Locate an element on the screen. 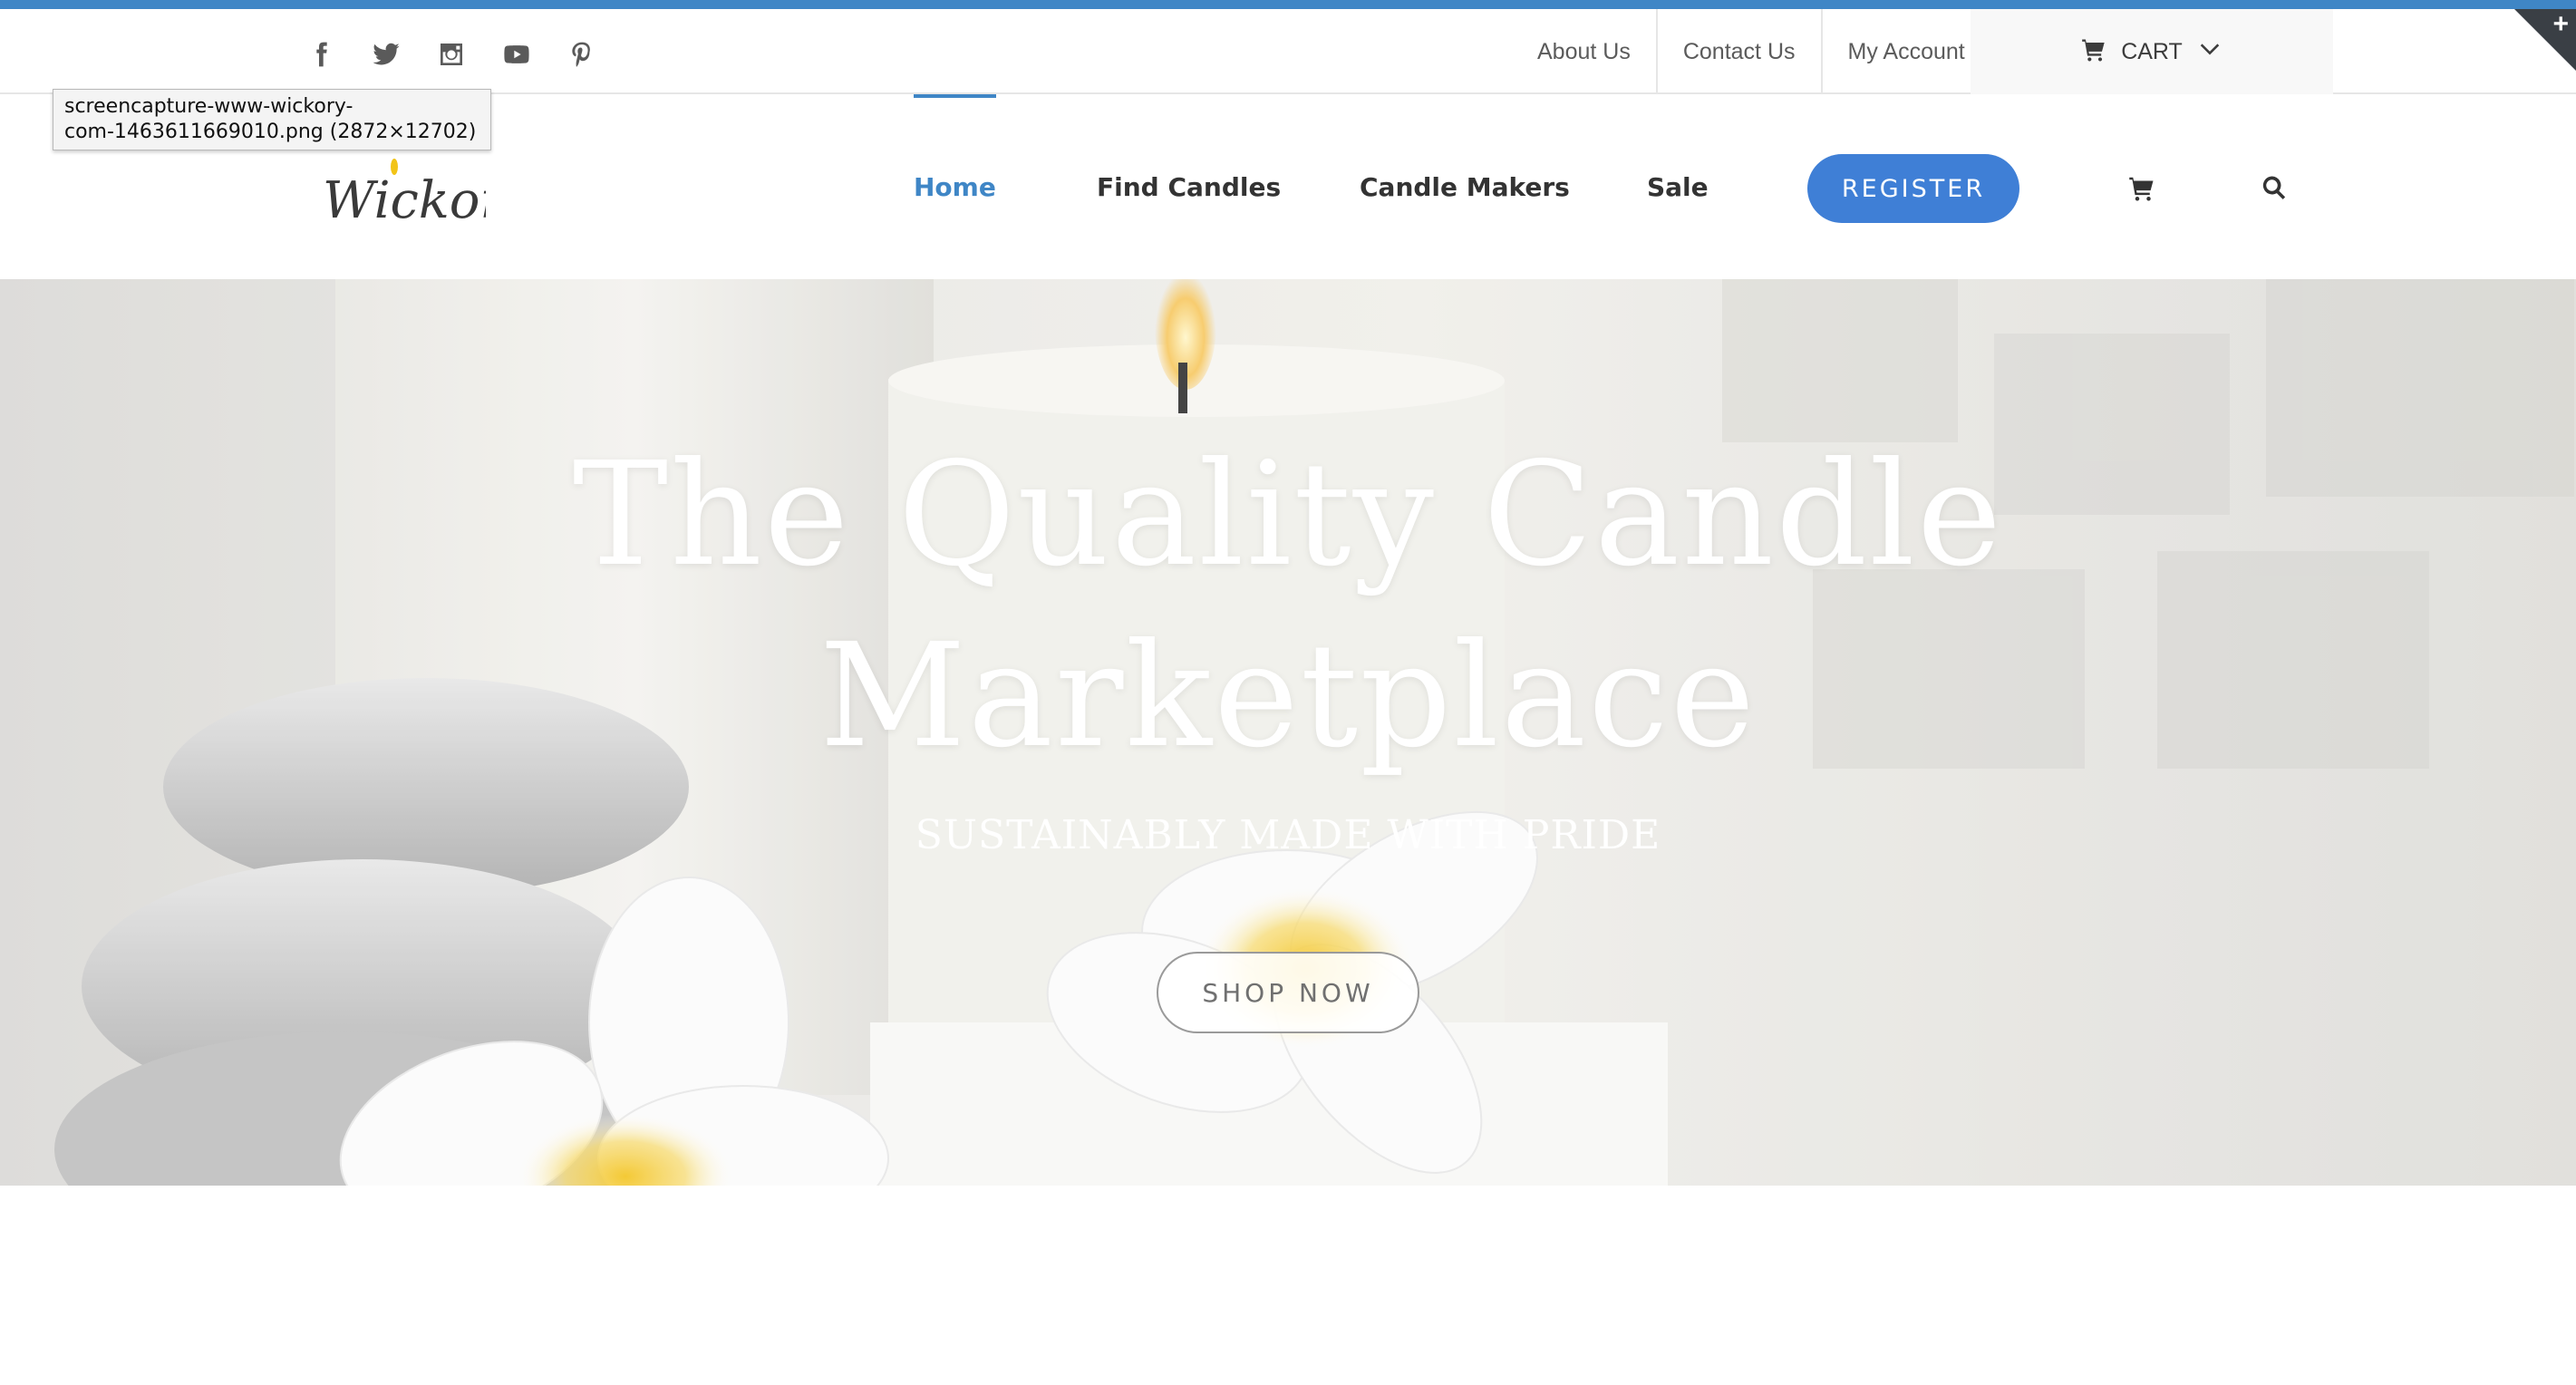 Image resolution: width=2576 pixels, height=1385 pixels. about-us-link: About Us is located at coordinates (1585, 51).